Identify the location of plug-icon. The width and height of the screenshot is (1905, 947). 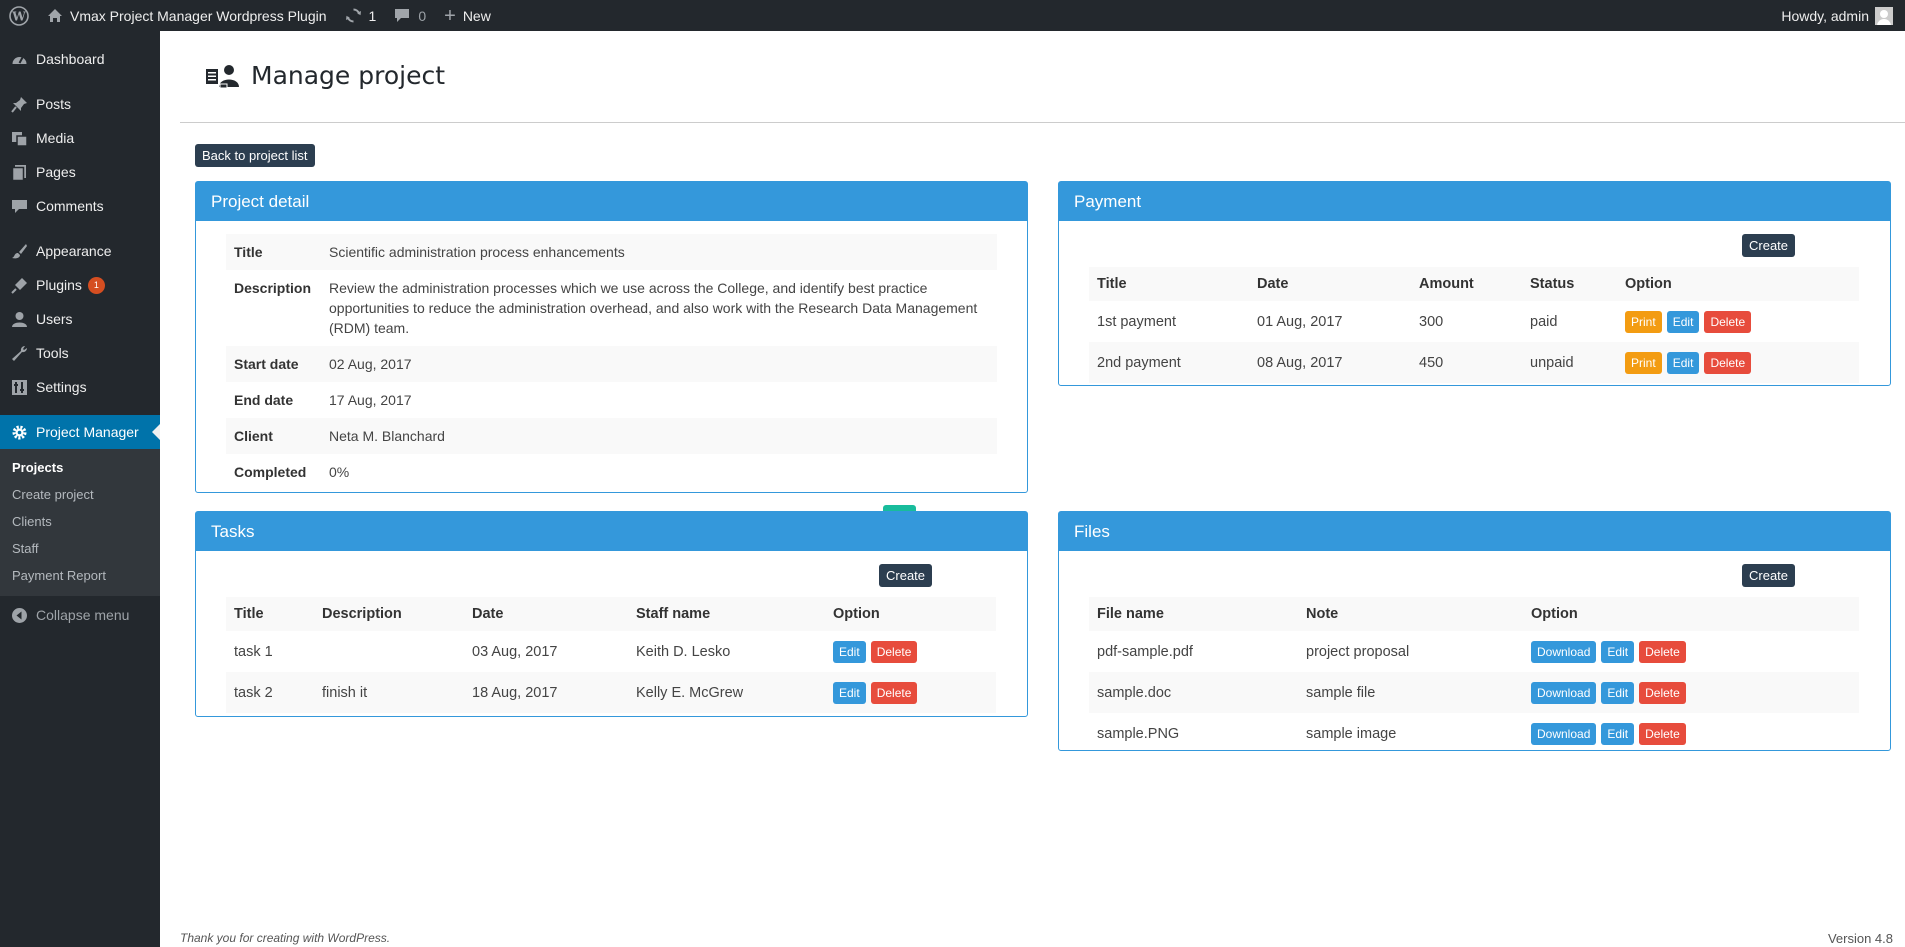
(19, 285).